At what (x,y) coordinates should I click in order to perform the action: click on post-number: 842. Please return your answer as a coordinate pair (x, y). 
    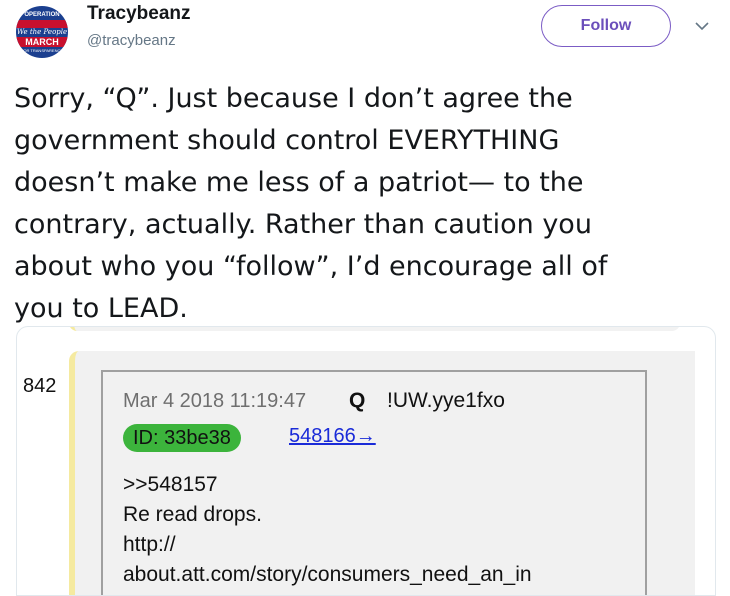
    Looking at the image, I should click on (40, 386).